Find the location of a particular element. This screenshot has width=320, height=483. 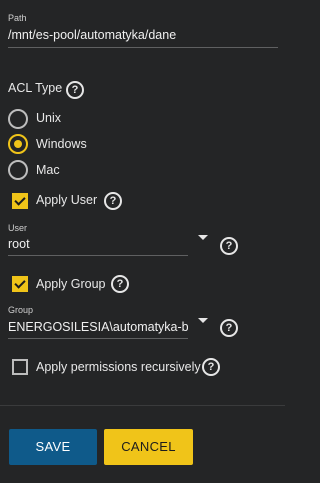

apply-group-checkbox is located at coordinates (20, 284).